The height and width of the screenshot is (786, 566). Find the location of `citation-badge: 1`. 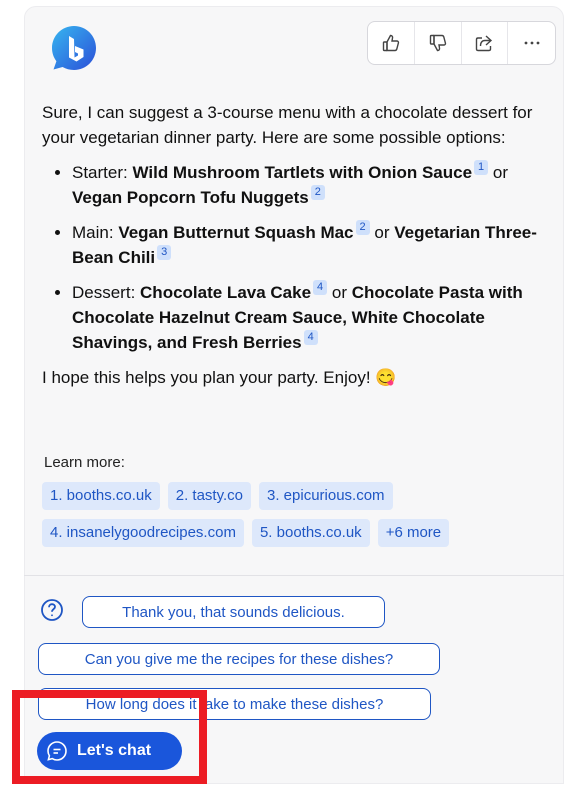

citation-badge: 1 is located at coordinates (481, 167).